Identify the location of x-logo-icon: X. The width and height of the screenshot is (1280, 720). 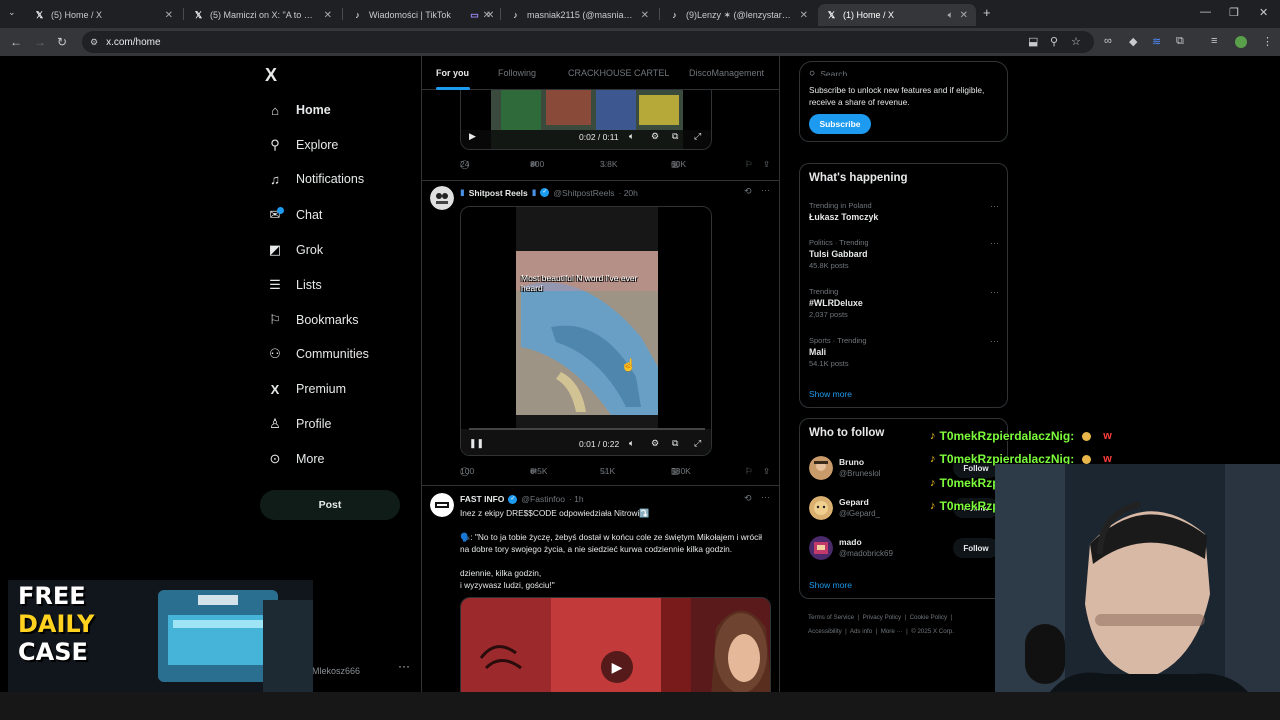
(271, 75).